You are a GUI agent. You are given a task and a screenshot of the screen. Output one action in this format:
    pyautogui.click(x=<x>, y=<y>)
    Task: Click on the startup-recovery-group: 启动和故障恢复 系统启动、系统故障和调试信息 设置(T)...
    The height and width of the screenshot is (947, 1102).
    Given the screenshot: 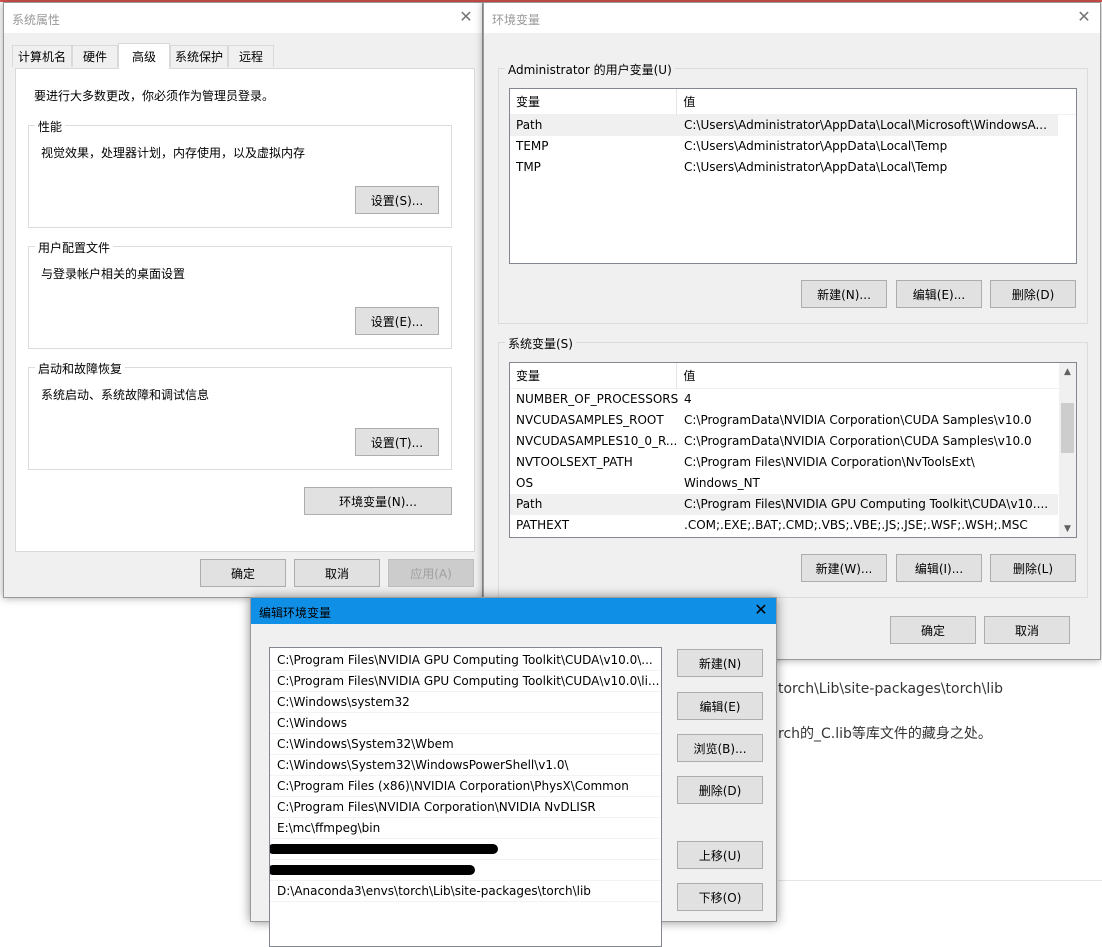 What is the action you would take?
    pyautogui.click(x=240, y=415)
    